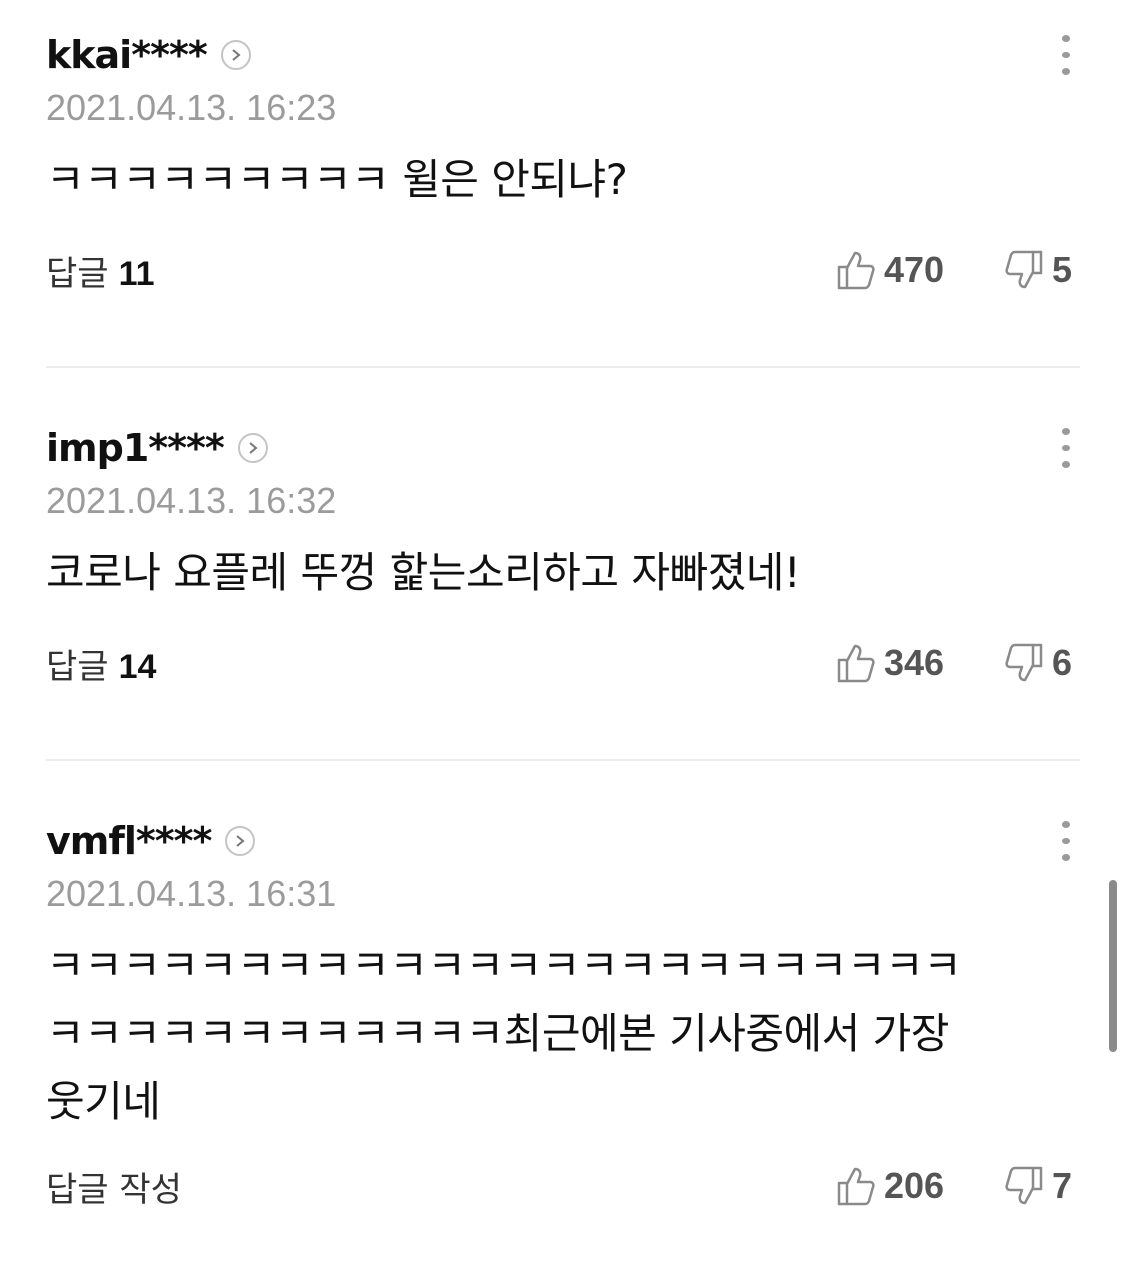  What do you see at coordinates (1062, 269) in the screenshot?
I see `dislike-count: 5` at bounding box center [1062, 269].